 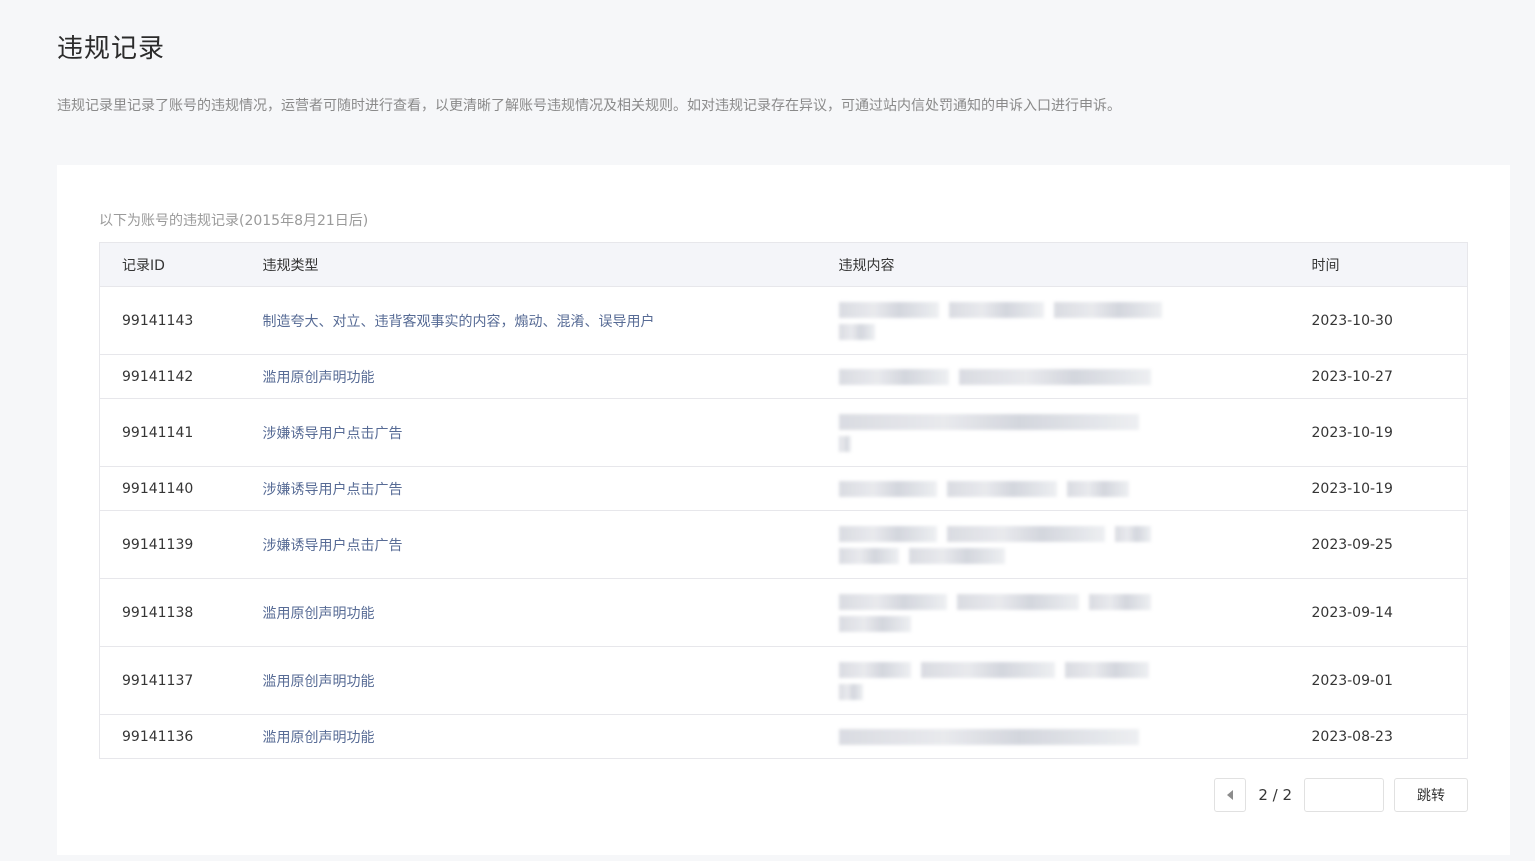 What do you see at coordinates (170, 612) in the screenshot?
I see `record-id: 99141138` at bounding box center [170, 612].